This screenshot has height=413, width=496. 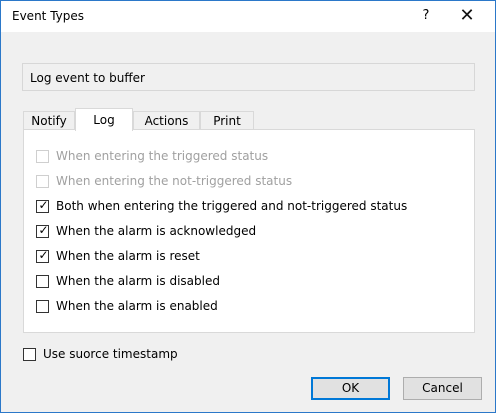 What do you see at coordinates (174, 181) in the screenshot?
I see `option-label: When entering the not-triggered status` at bounding box center [174, 181].